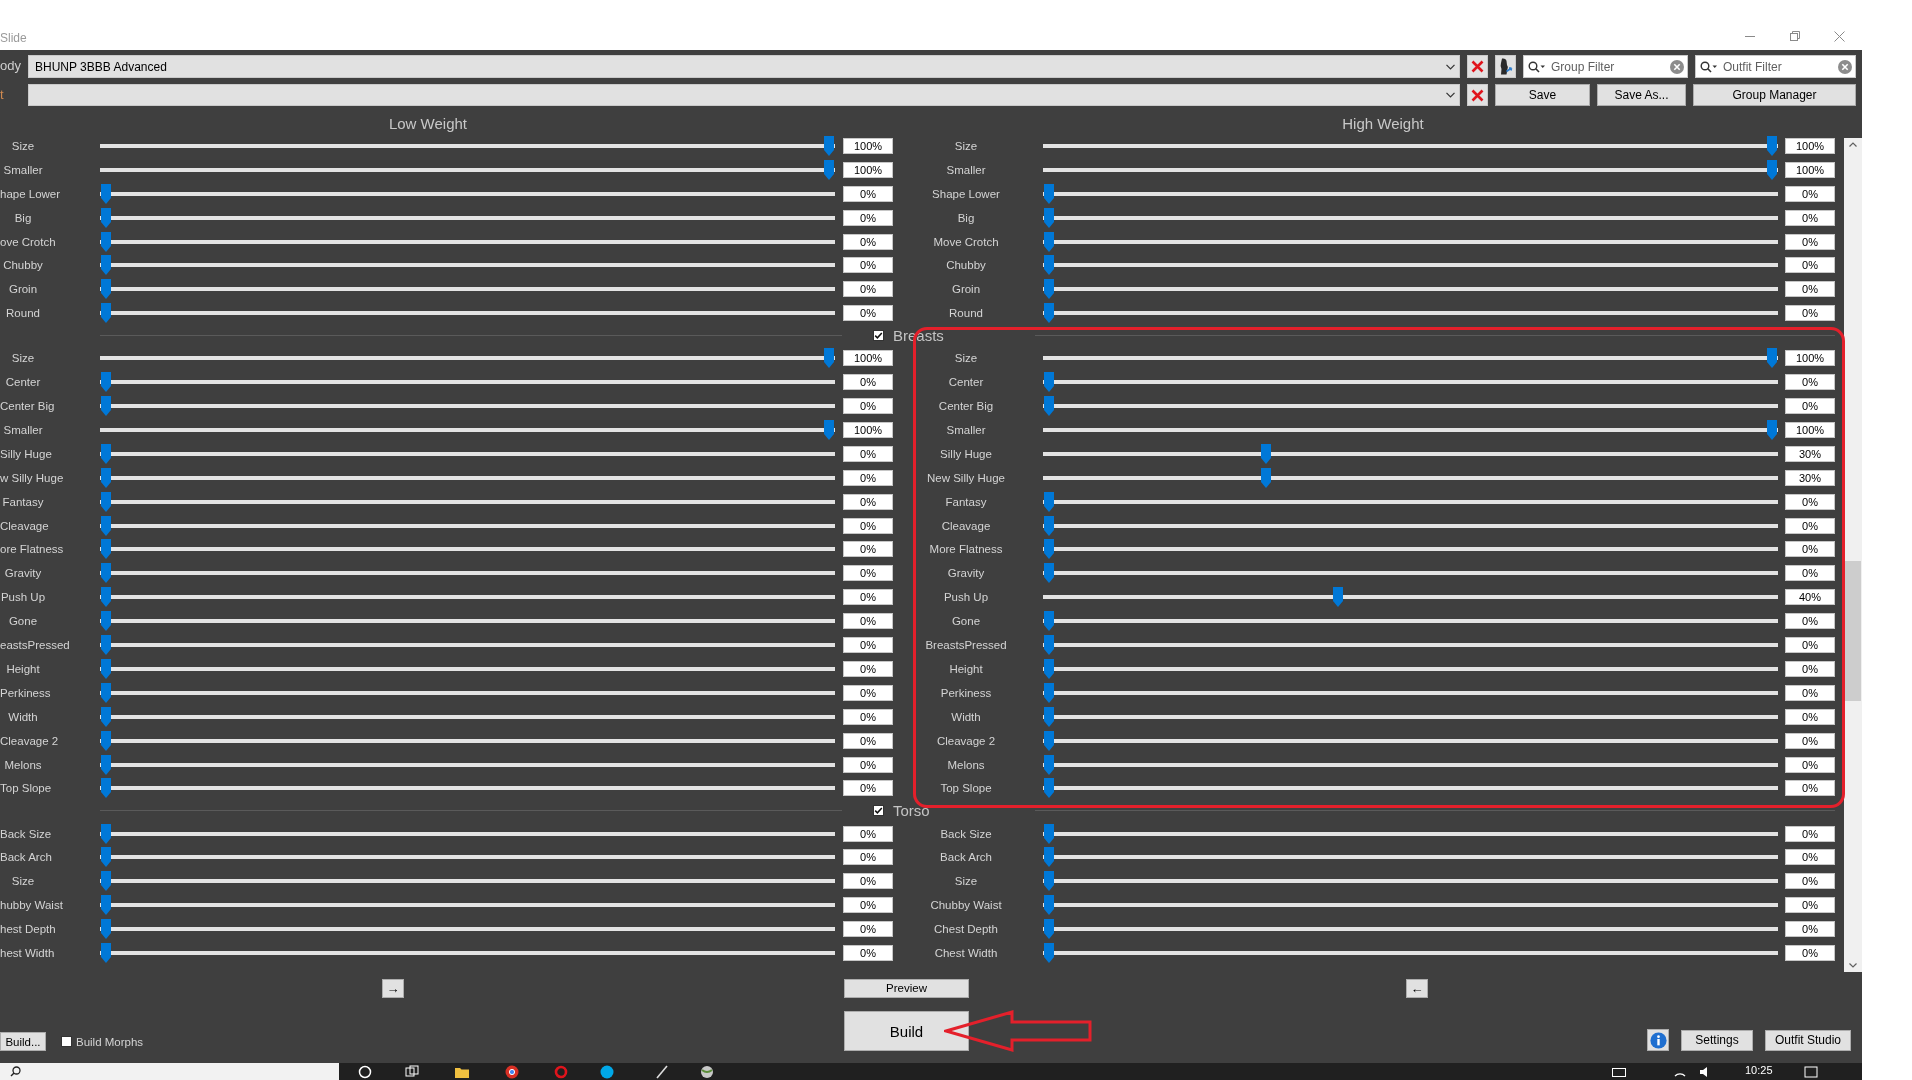  Describe the element at coordinates (1810, 597) in the screenshot. I see `value-field: 40%` at that location.